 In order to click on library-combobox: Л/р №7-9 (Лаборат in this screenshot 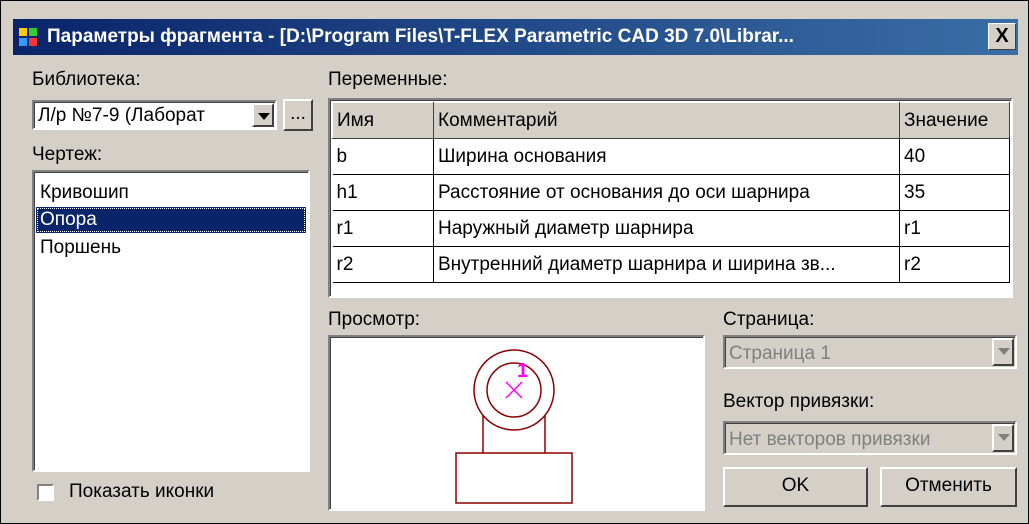, I will do `click(154, 115)`.